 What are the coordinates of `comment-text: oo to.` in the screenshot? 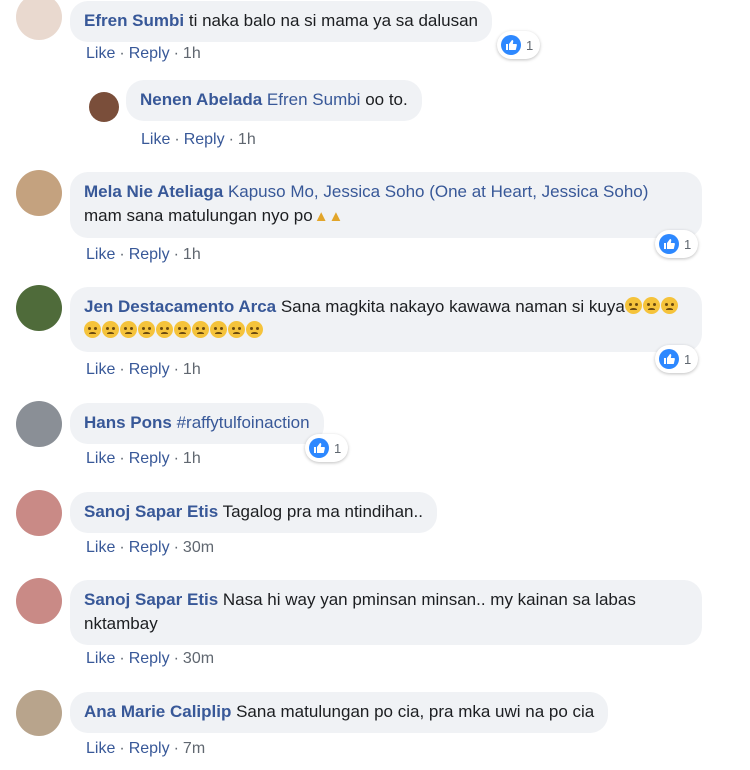 It's located at (384, 99).